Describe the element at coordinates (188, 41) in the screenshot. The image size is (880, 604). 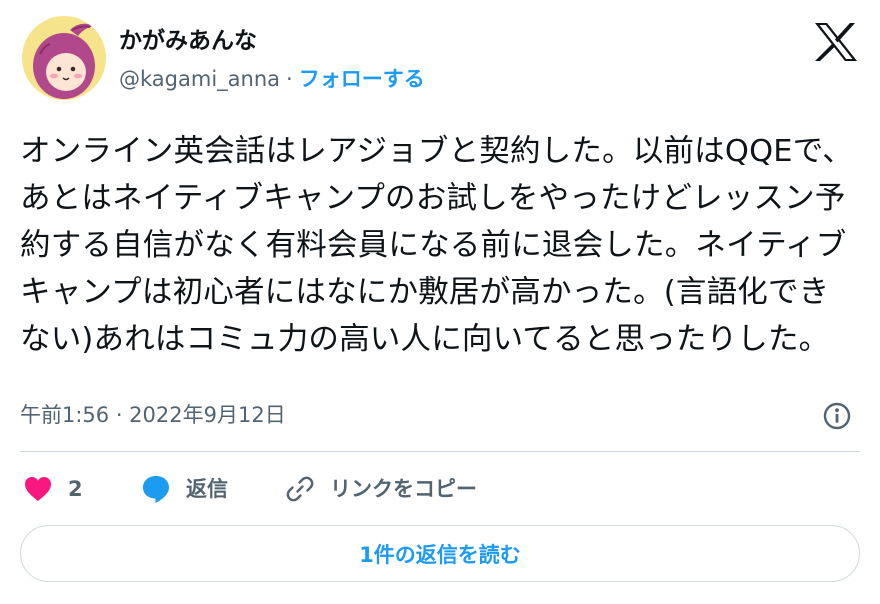
I see `display-name: かがみあんな` at that location.